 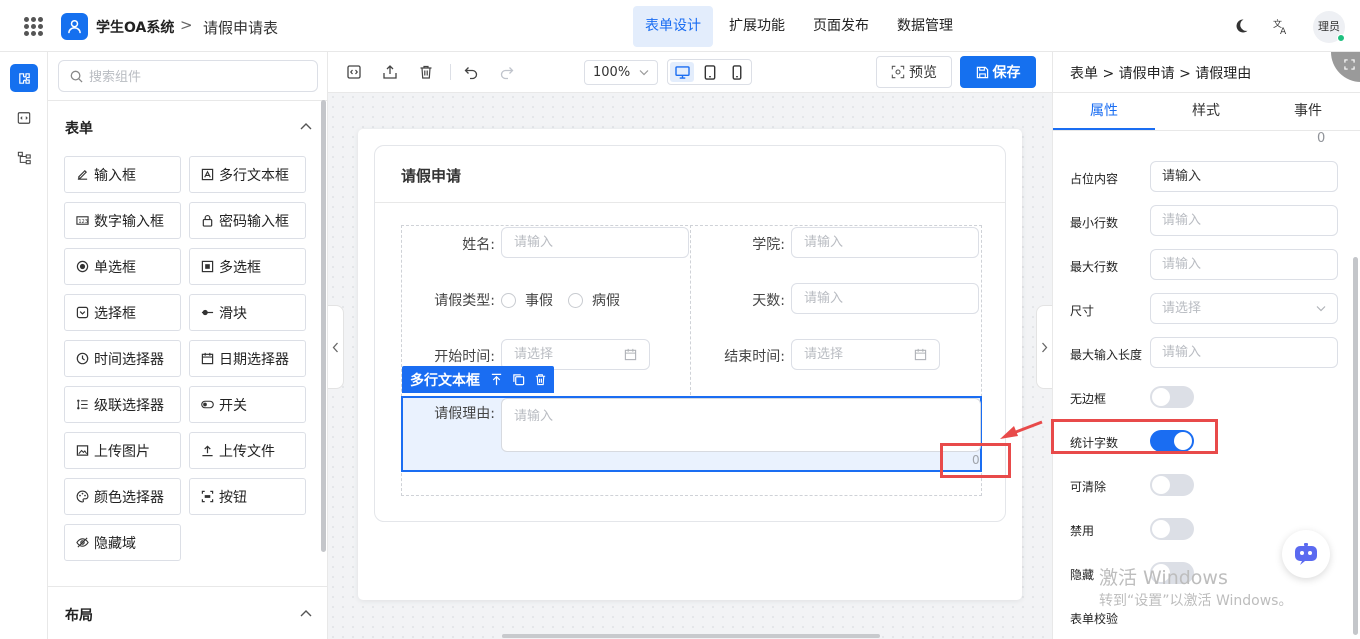 What do you see at coordinates (122, 220) in the screenshot?
I see `component-number-input: 123 数字输入框` at bounding box center [122, 220].